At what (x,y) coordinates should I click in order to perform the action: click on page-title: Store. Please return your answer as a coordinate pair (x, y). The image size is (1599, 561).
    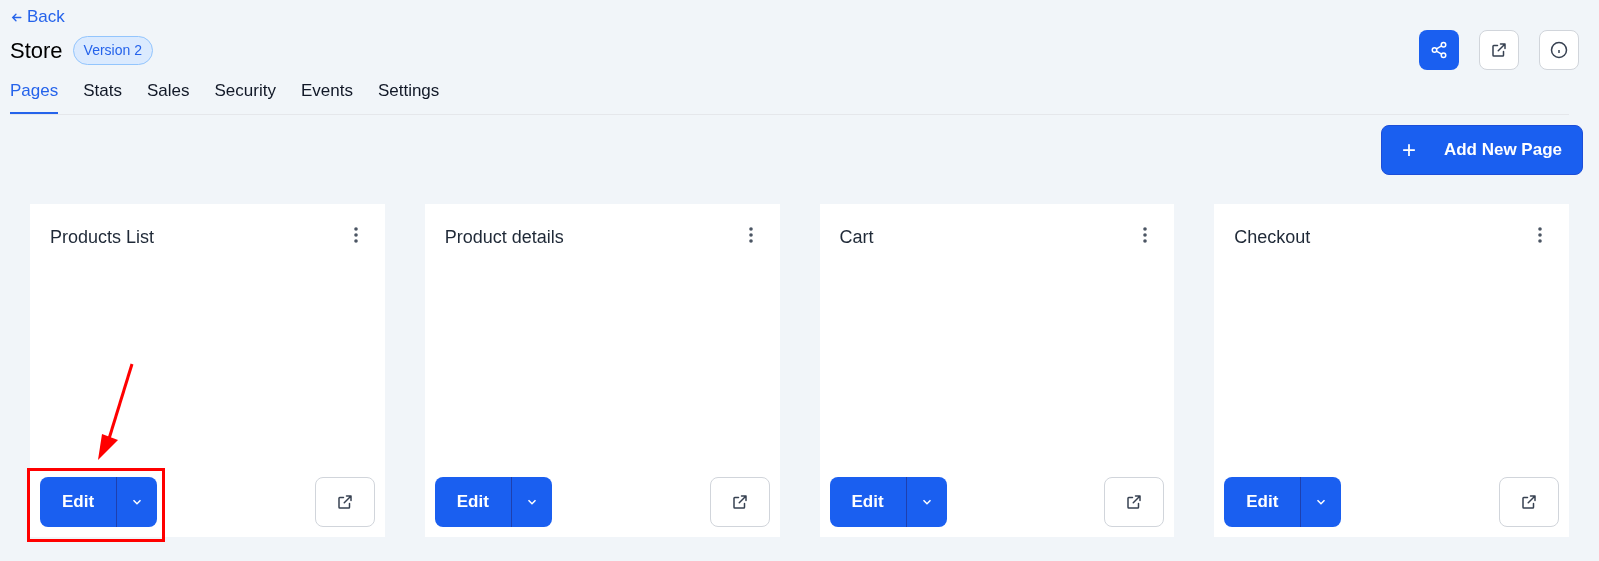
    Looking at the image, I should click on (36, 51).